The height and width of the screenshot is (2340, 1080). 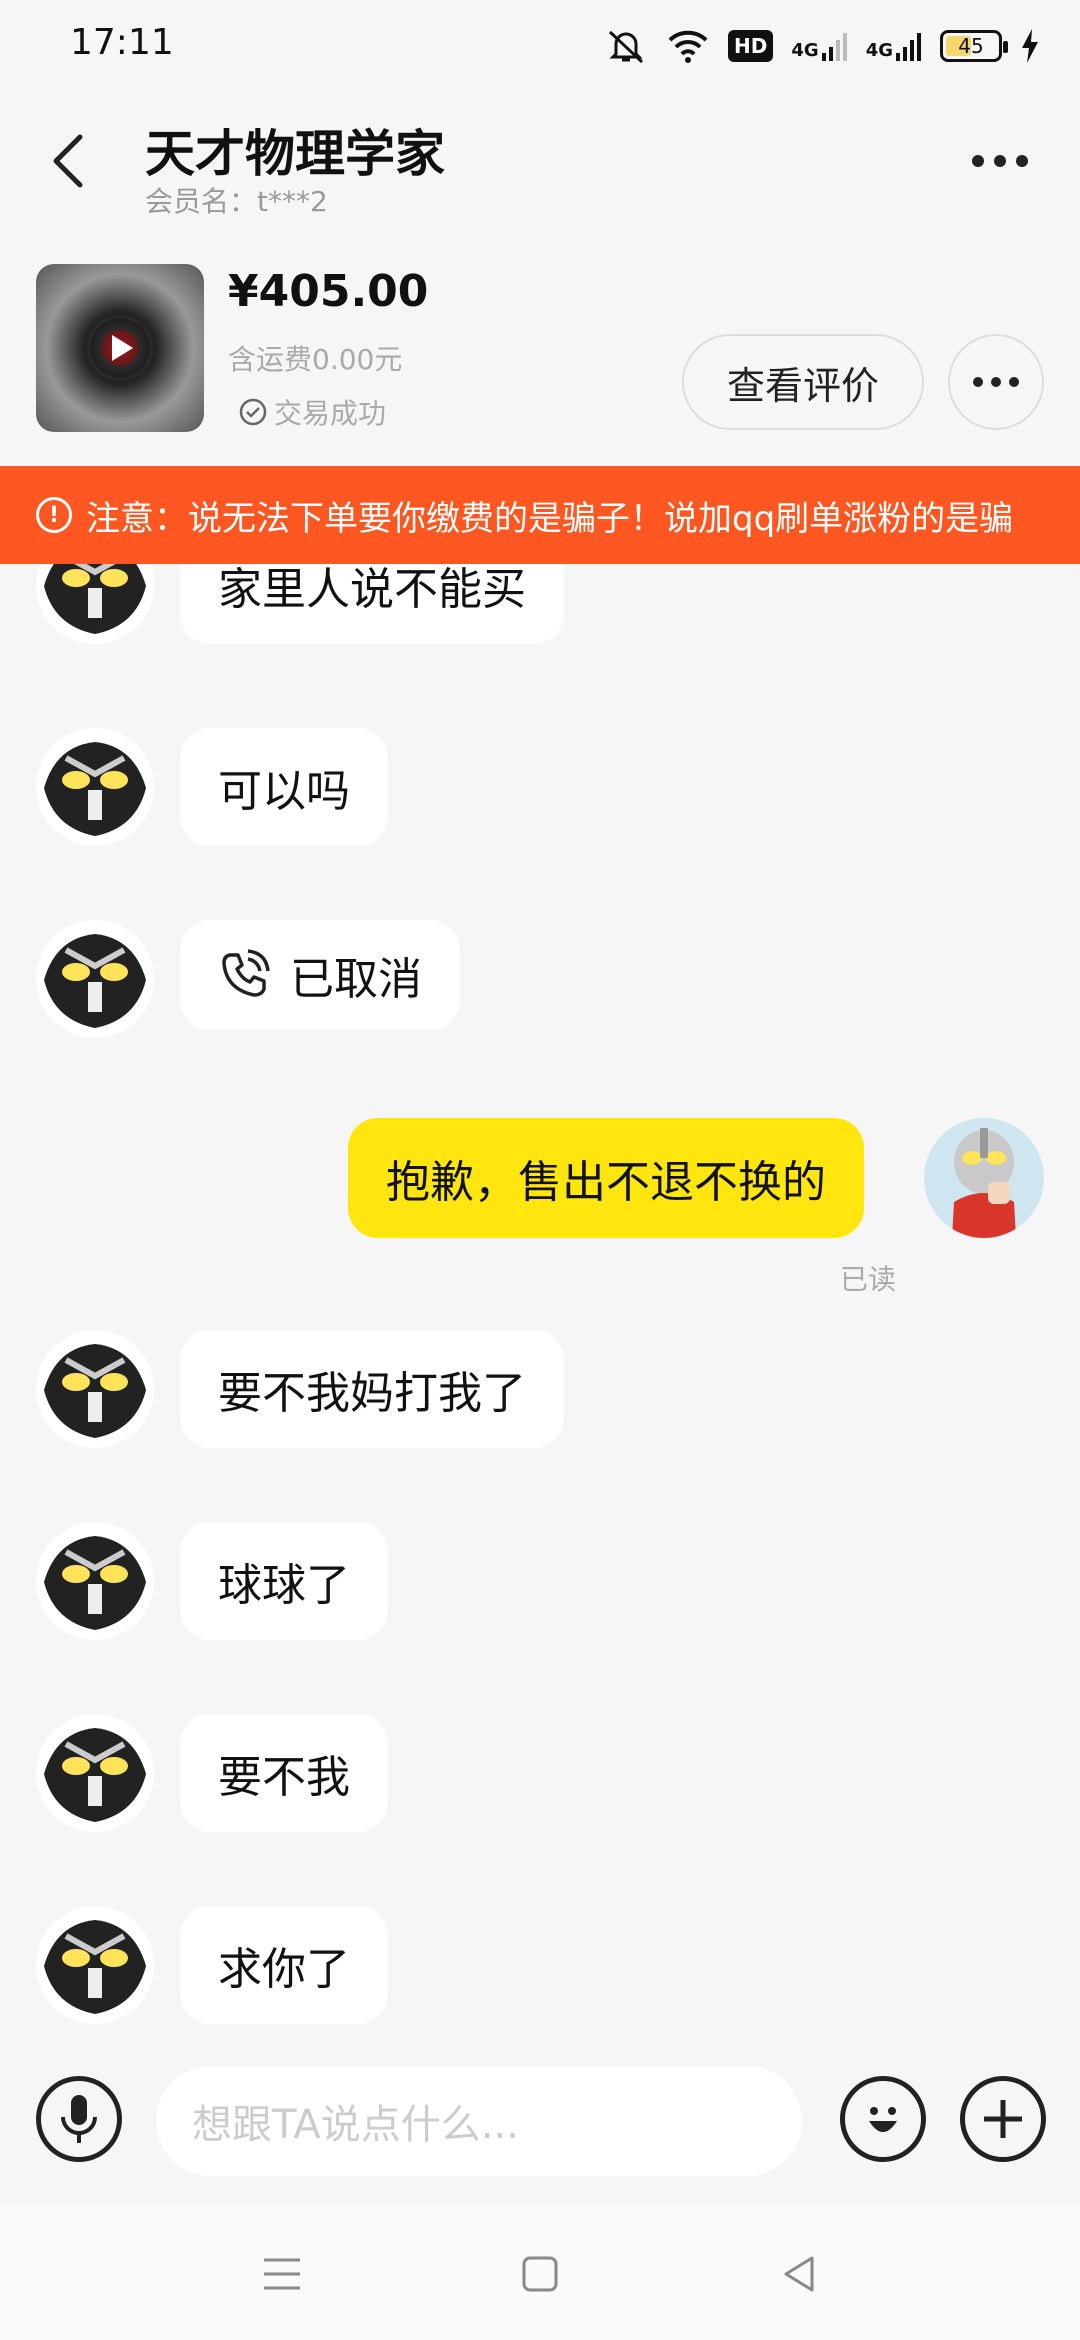 What do you see at coordinates (803, 382) in the screenshot?
I see `view-review-button: 查看评价` at bounding box center [803, 382].